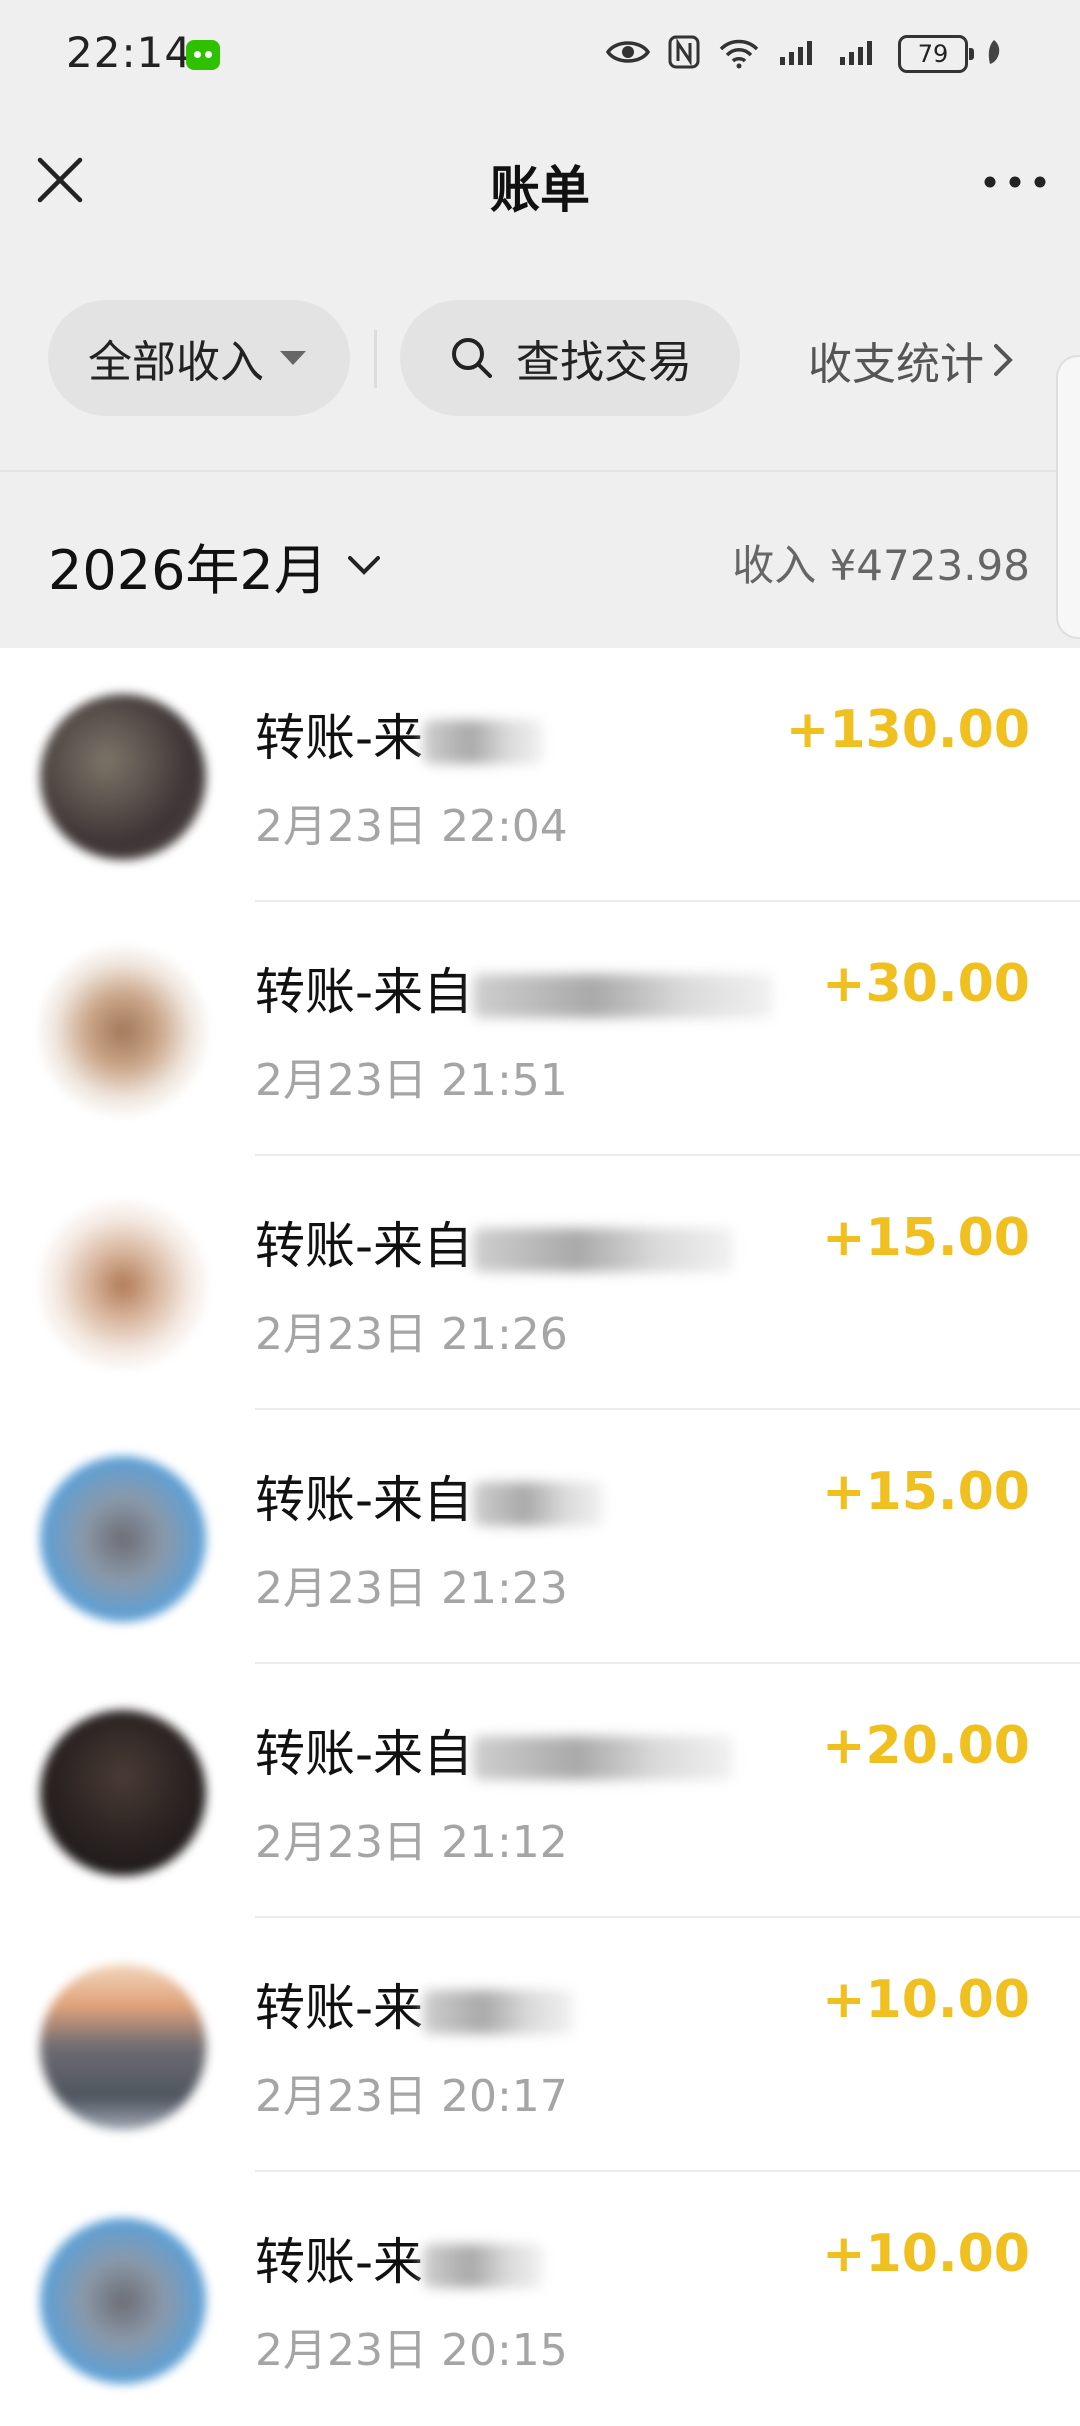 This screenshot has height=2426, width=1080. I want to click on caret-down-icon, so click(293, 358).